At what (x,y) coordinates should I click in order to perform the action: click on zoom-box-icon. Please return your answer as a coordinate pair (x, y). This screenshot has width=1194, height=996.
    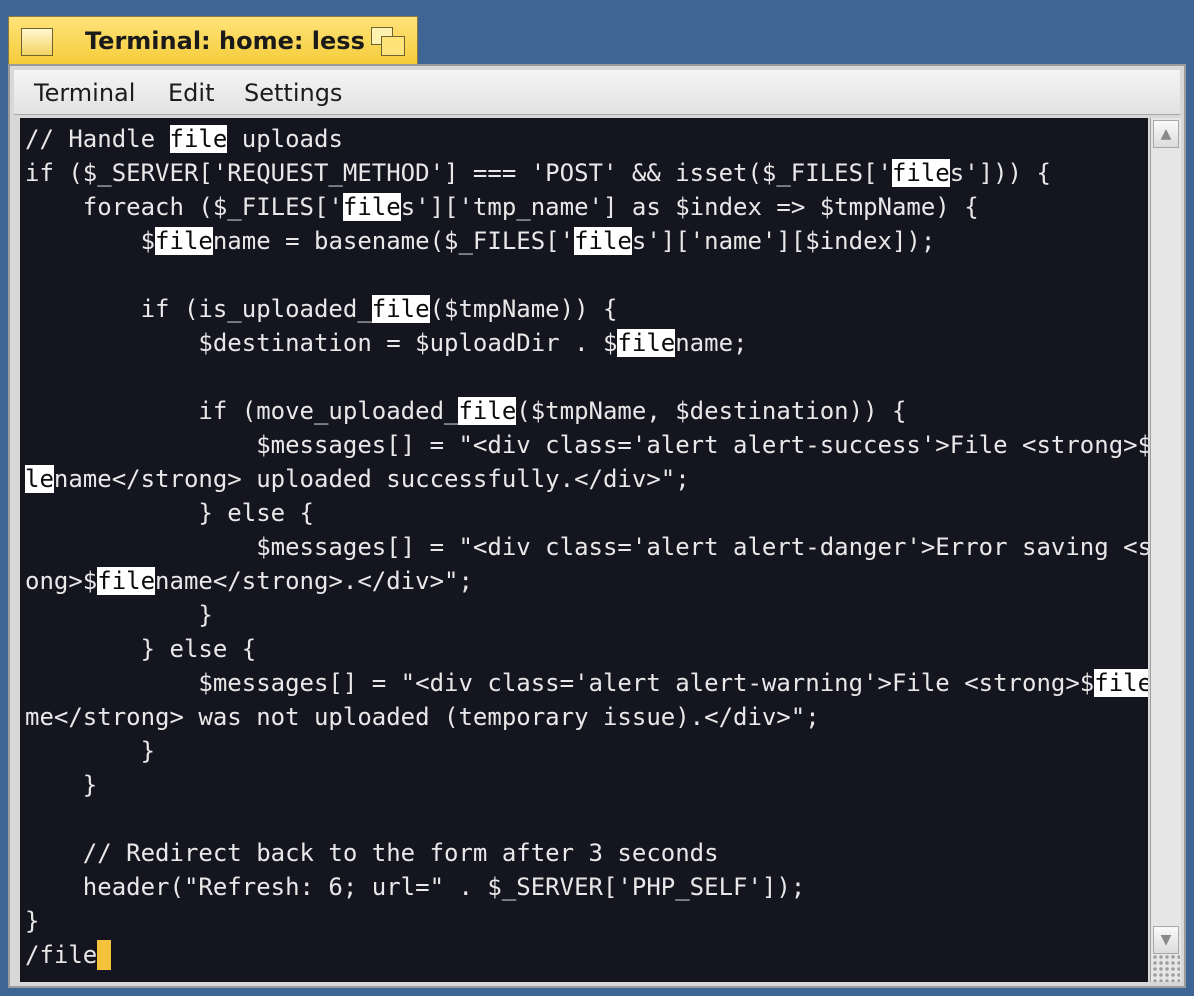
    Looking at the image, I should click on (389, 42).